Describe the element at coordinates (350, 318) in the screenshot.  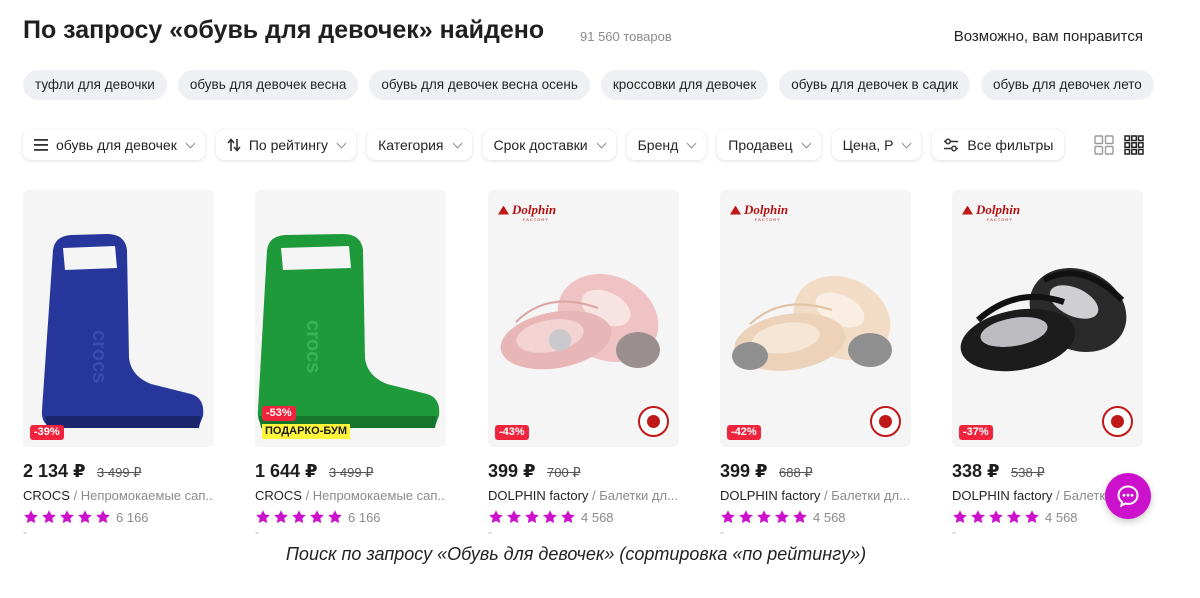
I see `product-image: crocs -53% ПОДАРКО-БУМ` at that location.